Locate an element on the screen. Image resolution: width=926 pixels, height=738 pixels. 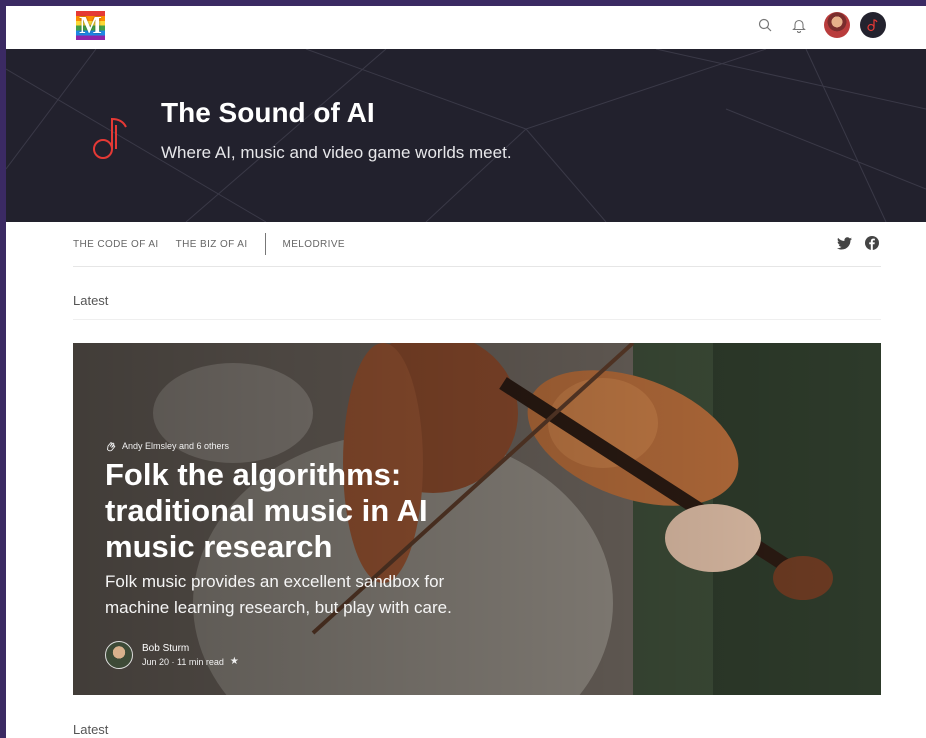
section-label-latest: Latest is located at coordinates (91, 300).